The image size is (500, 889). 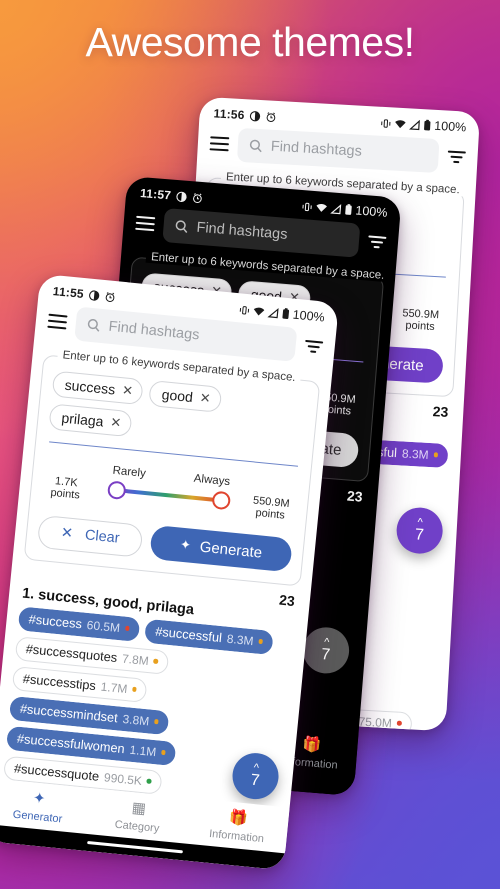 I want to click on nav-item-generator: ✦Generator, so click(x=45, y=809).